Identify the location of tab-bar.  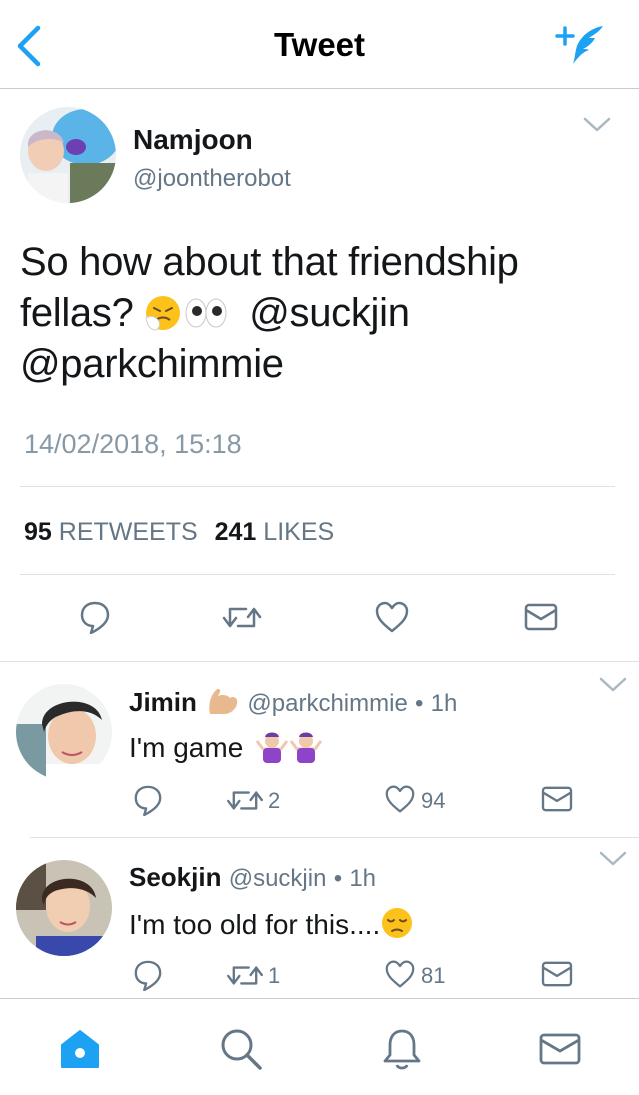
(319, 1046).